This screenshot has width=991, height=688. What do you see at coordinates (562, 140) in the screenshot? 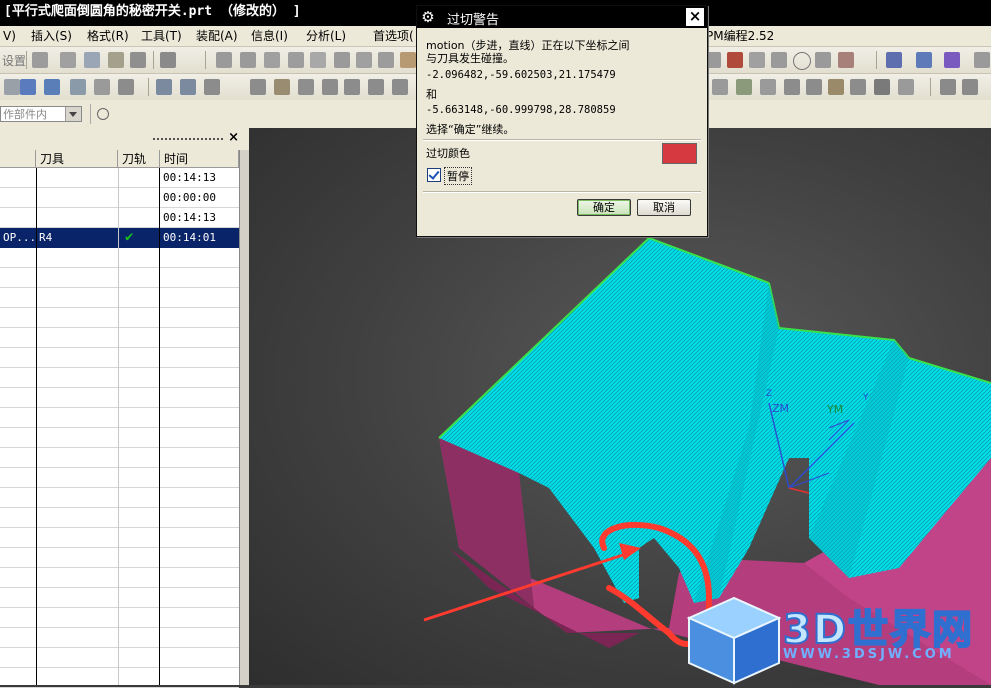
I see `dialog-divider` at bounding box center [562, 140].